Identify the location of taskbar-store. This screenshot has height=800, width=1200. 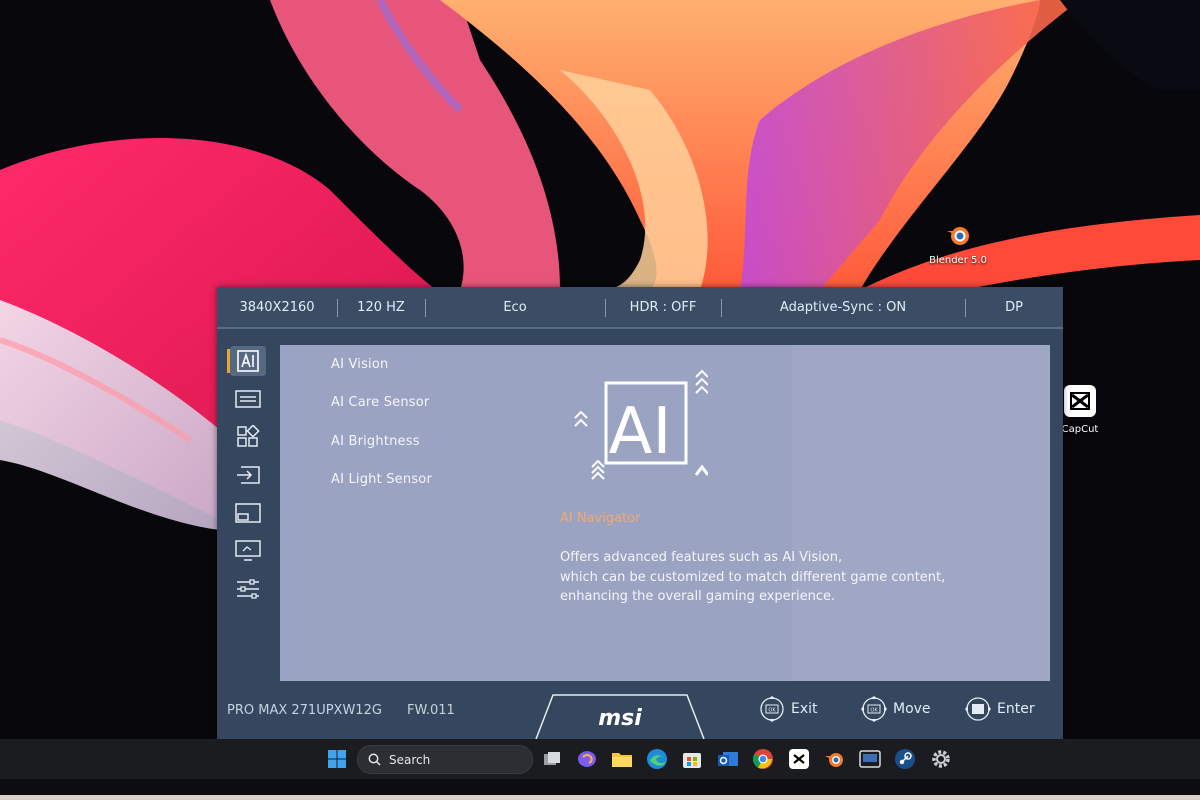
(692, 759).